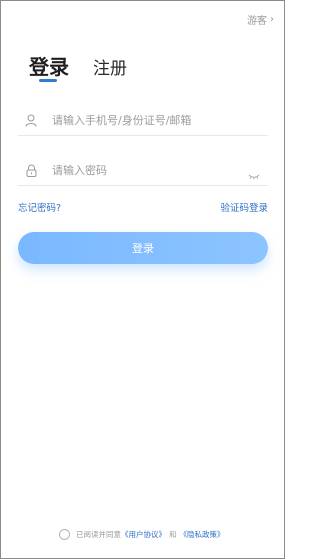 The height and width of the screenshot is (559, 320). What do you see at coordinates (254, 174) in the screenshot?
I see `eye-closed-icon` at bounding box center [254, 174].